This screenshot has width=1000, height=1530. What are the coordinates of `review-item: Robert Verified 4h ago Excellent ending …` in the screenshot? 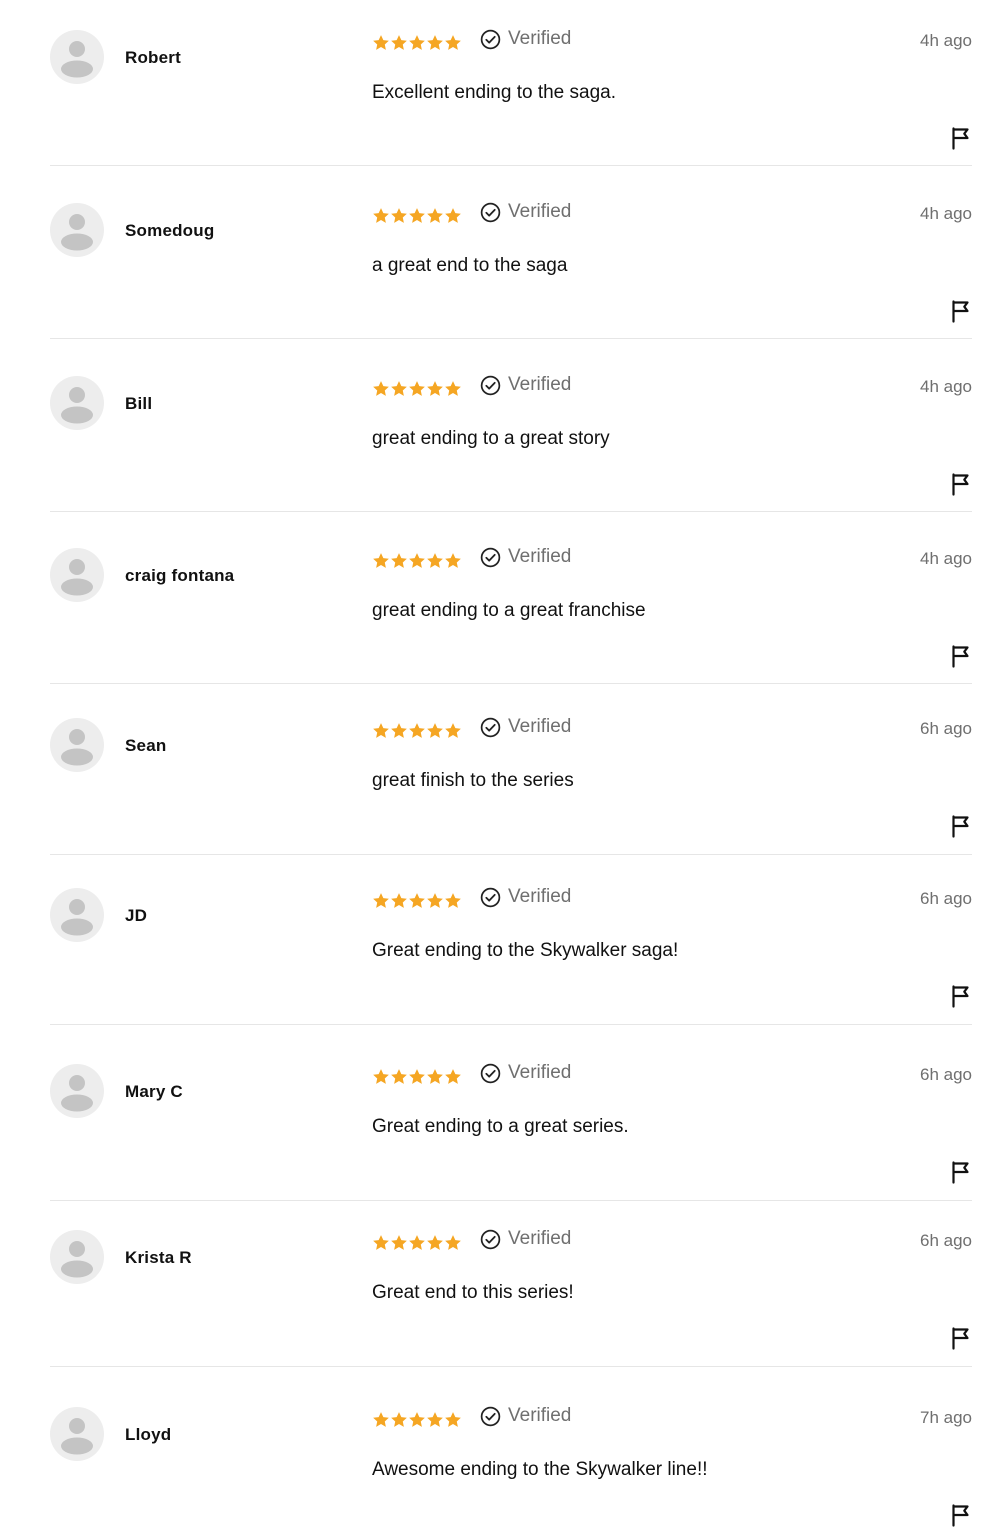 It's located at (511, 88).